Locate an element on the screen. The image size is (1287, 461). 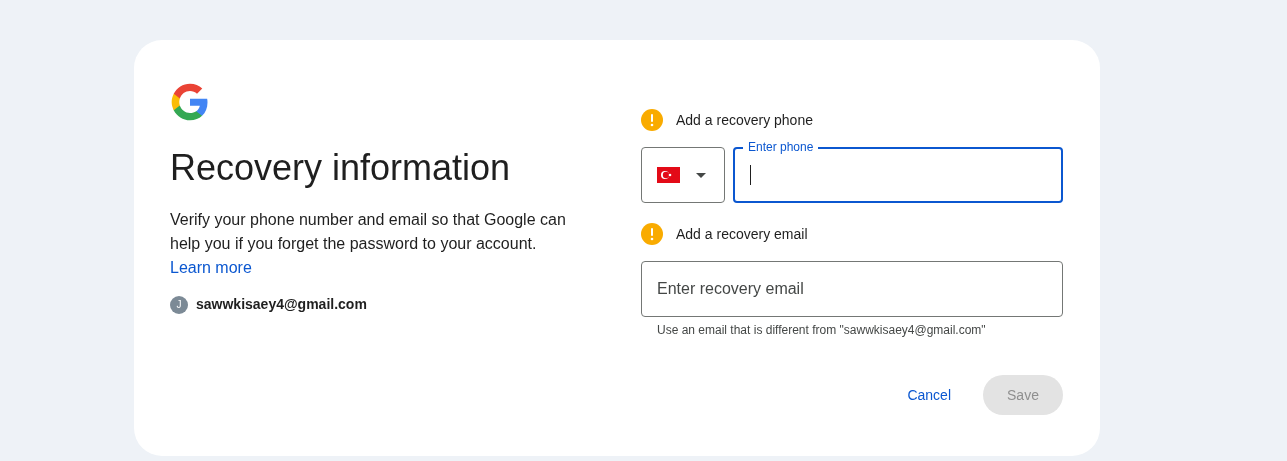
section-heading: Add a recovery phone is located at coordinates (744, 120).